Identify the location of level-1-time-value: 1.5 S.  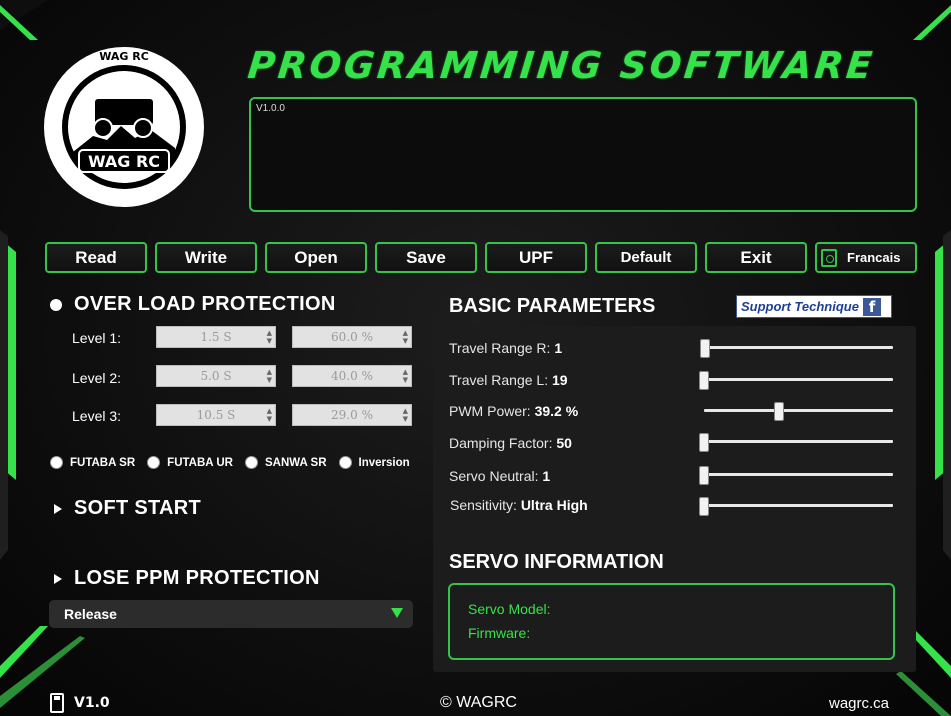
(216, 337).